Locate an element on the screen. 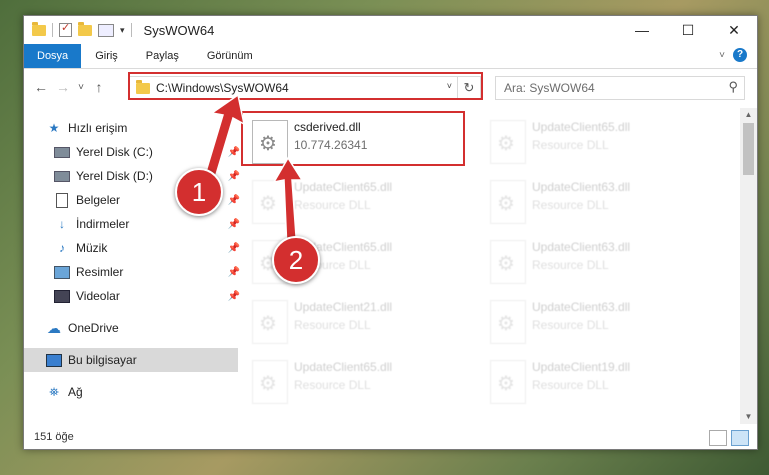  tab-dosya: Dosya is located at coordinates (53, 56).